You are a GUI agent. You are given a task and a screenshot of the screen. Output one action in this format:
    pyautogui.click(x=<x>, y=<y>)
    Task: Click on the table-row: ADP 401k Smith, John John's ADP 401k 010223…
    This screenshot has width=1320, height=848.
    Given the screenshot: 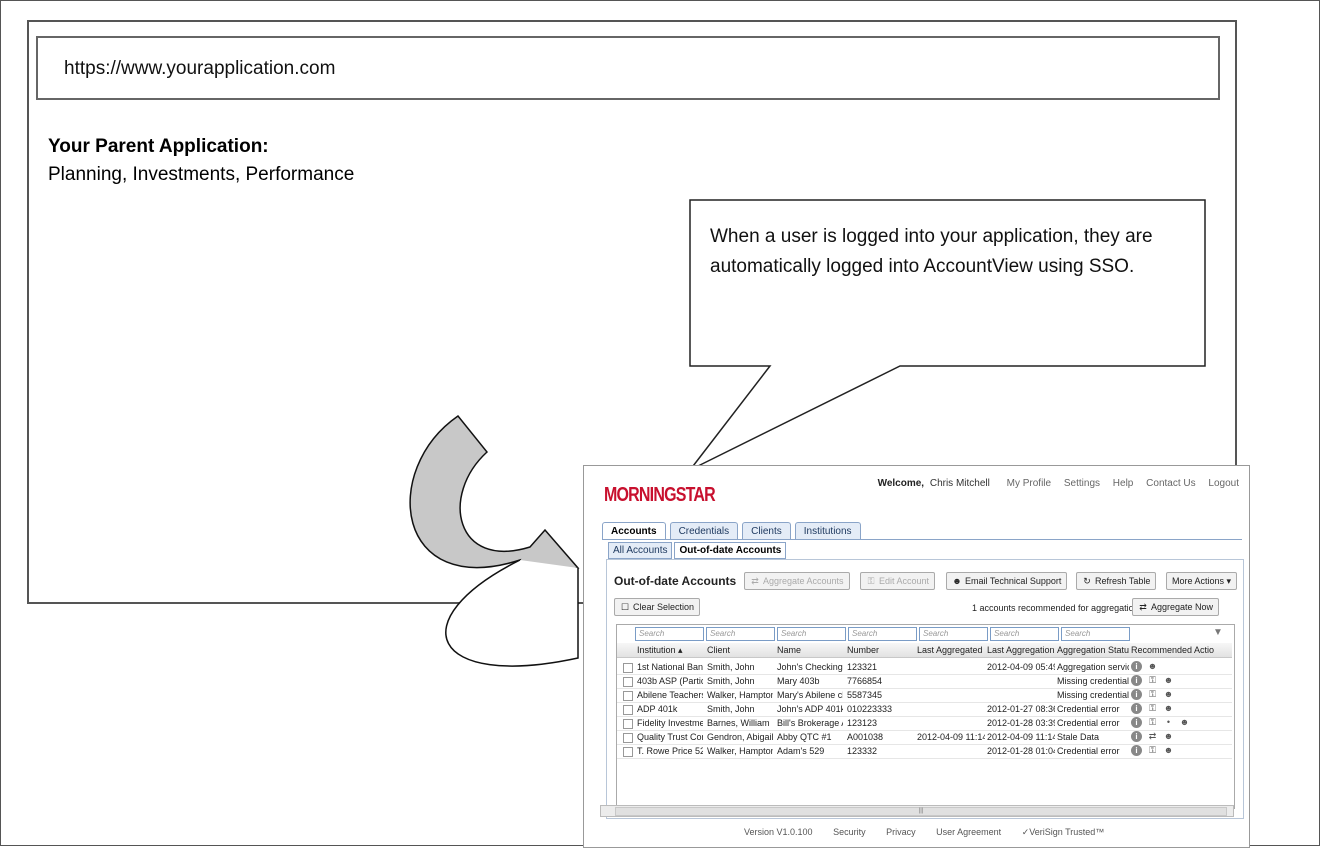 What is the action you would take?
    pyautogui.click(x=924, y=709)
    